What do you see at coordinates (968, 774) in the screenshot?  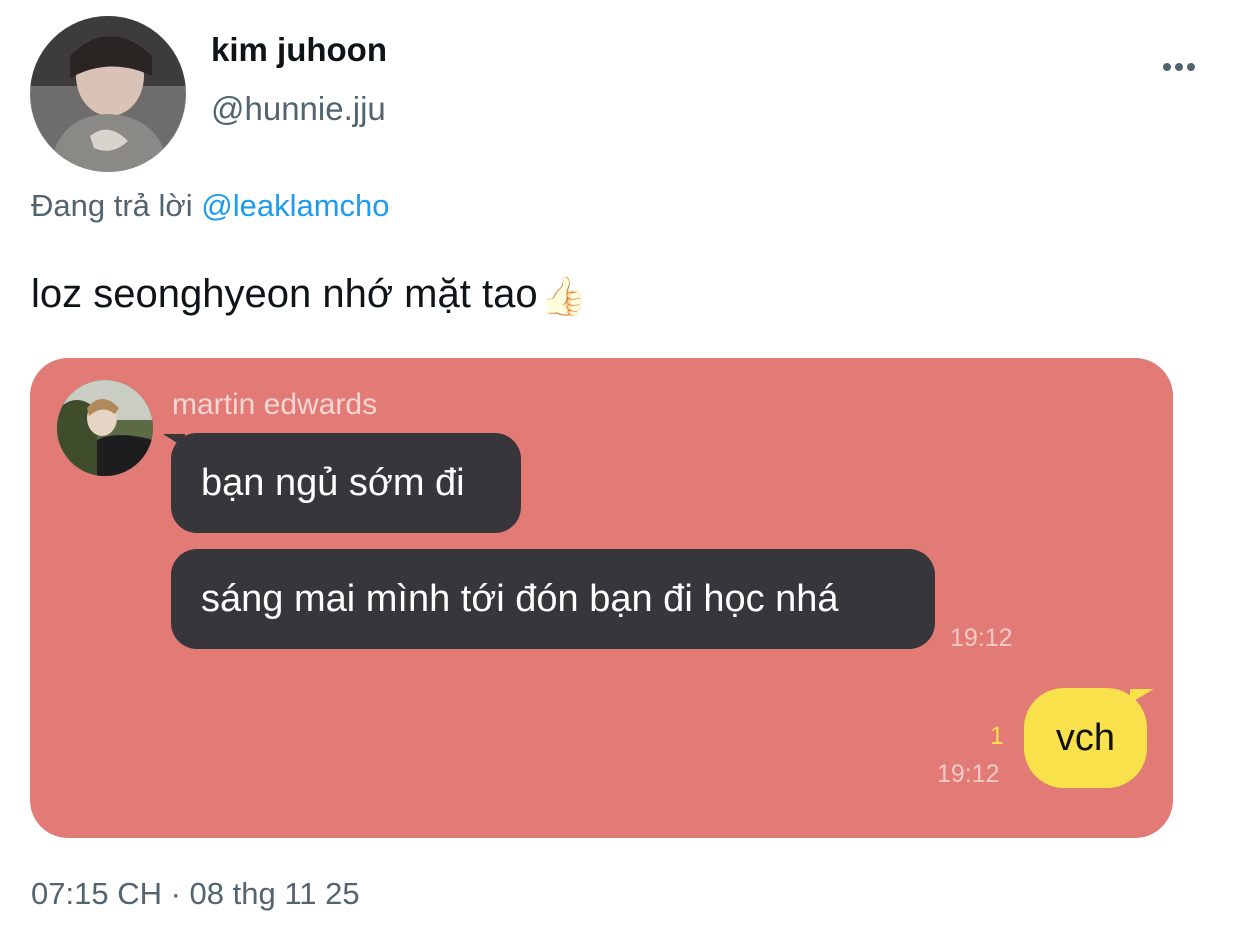 I see `chat-reply-time: 19:12` at bounding box center [968, 774].